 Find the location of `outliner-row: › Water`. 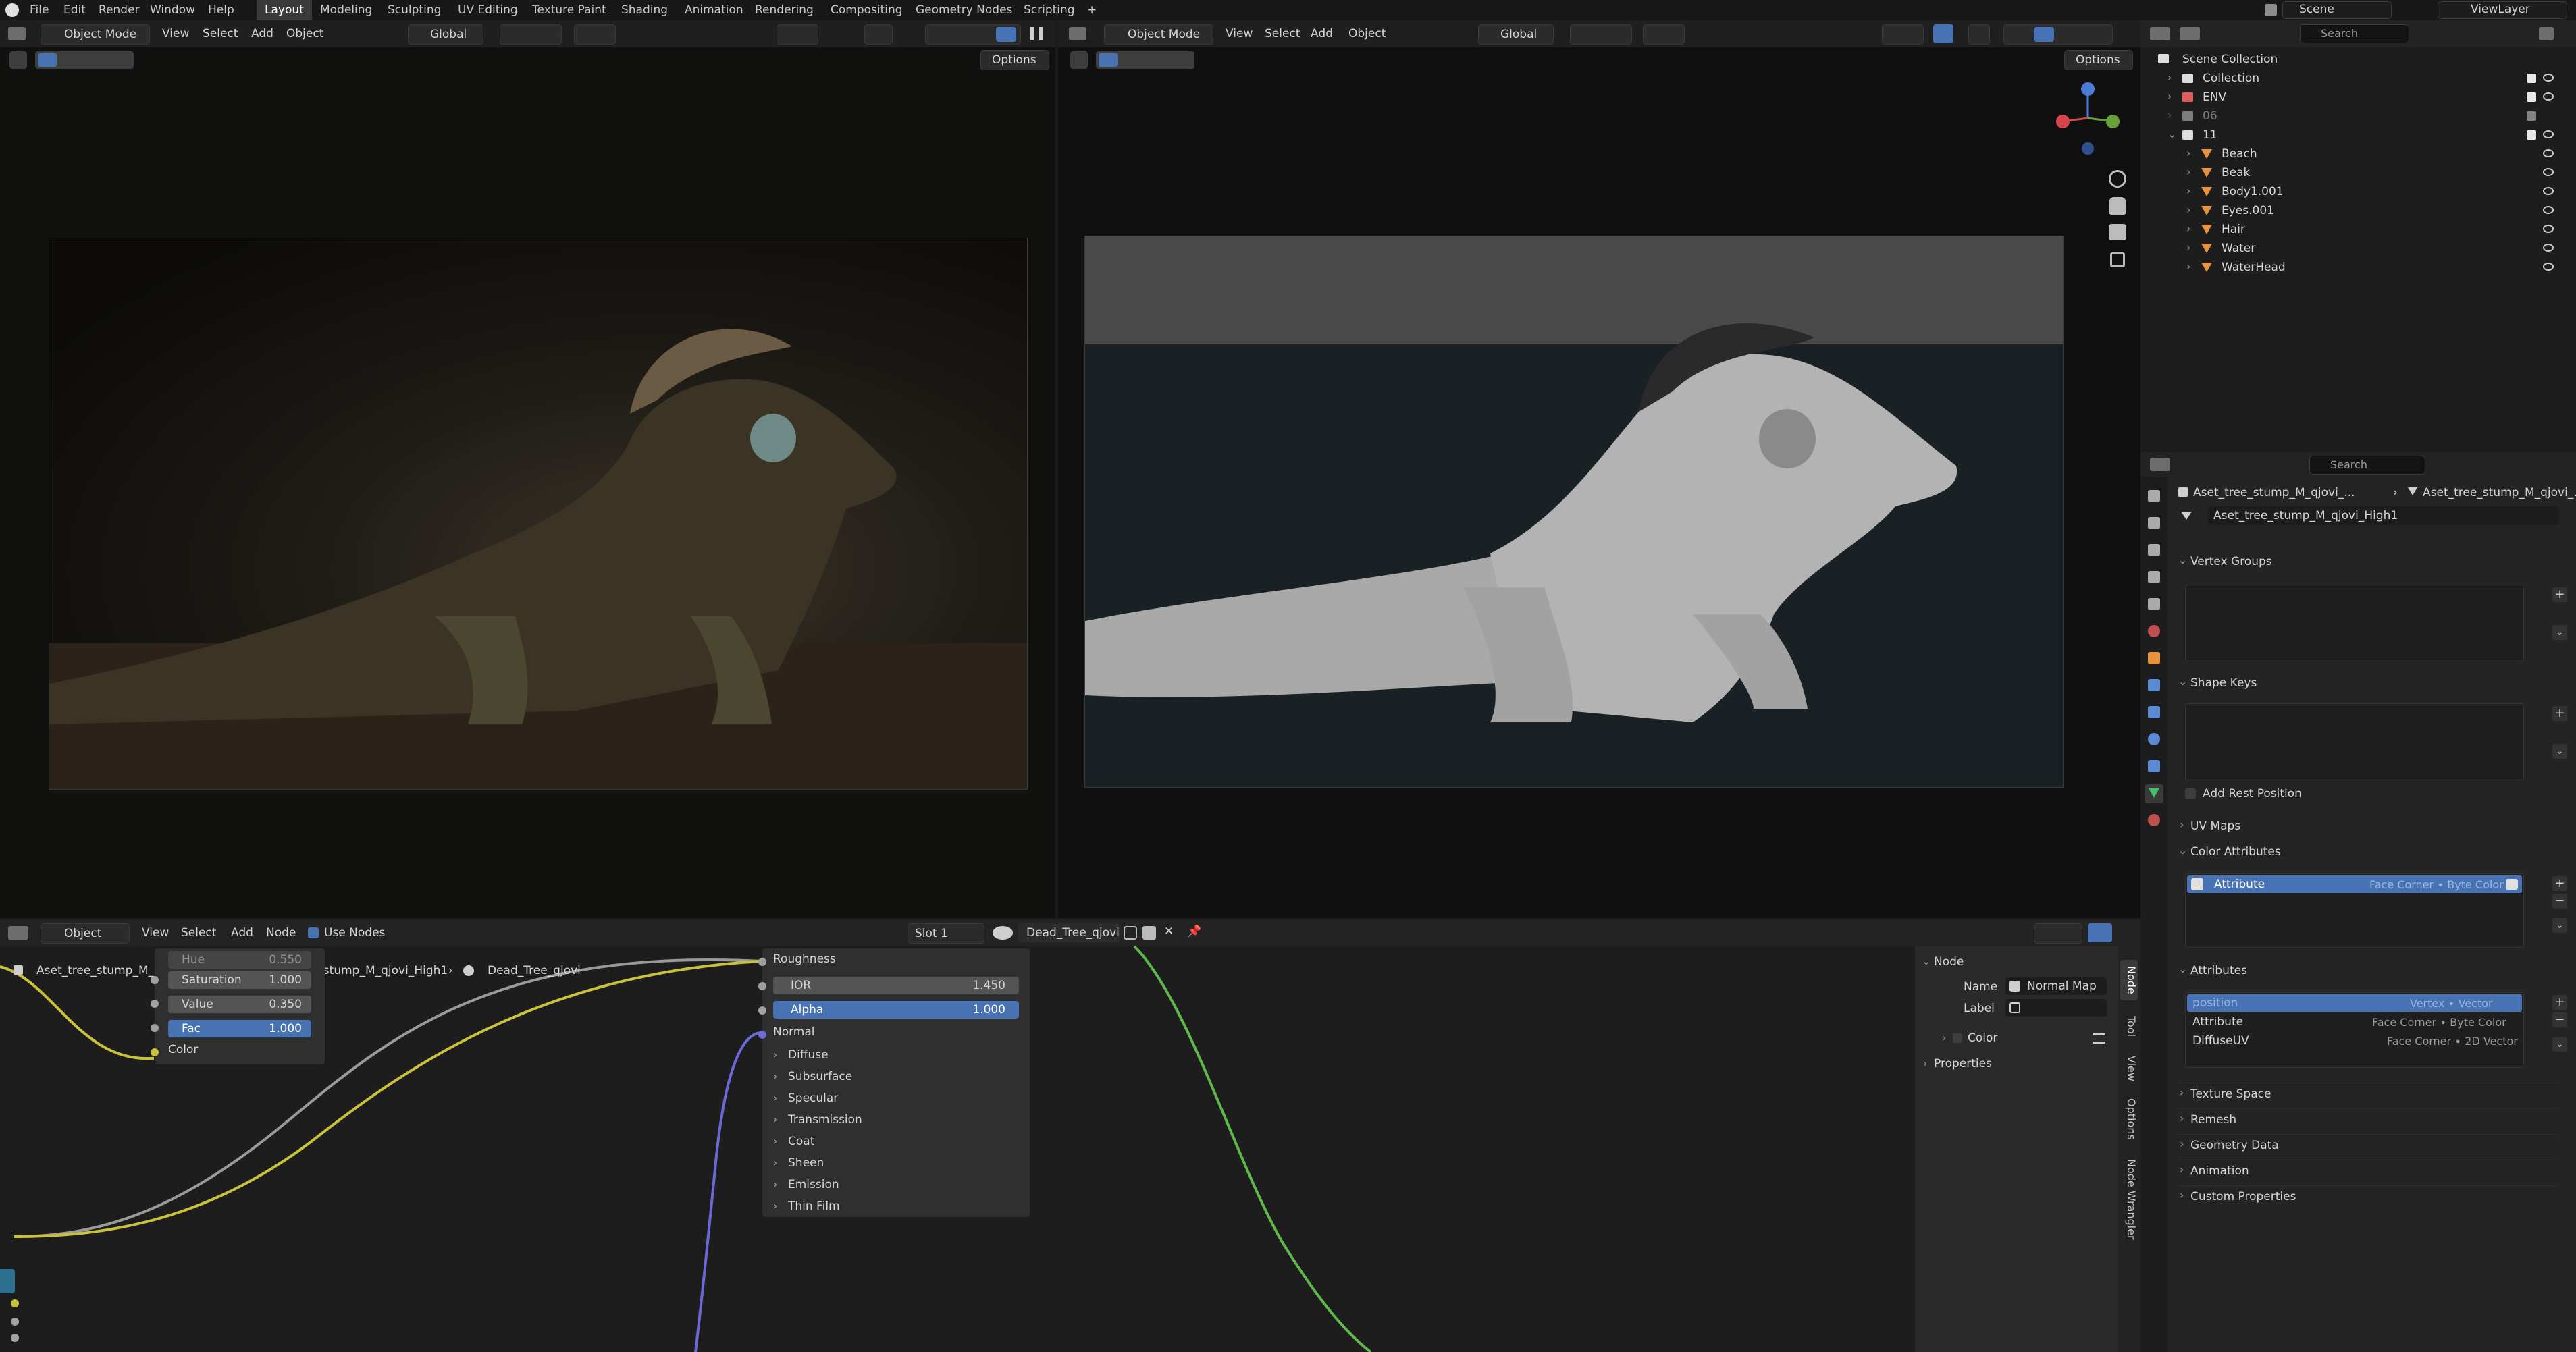

outliner-row: › Water is located at coordinates (2358, 248).